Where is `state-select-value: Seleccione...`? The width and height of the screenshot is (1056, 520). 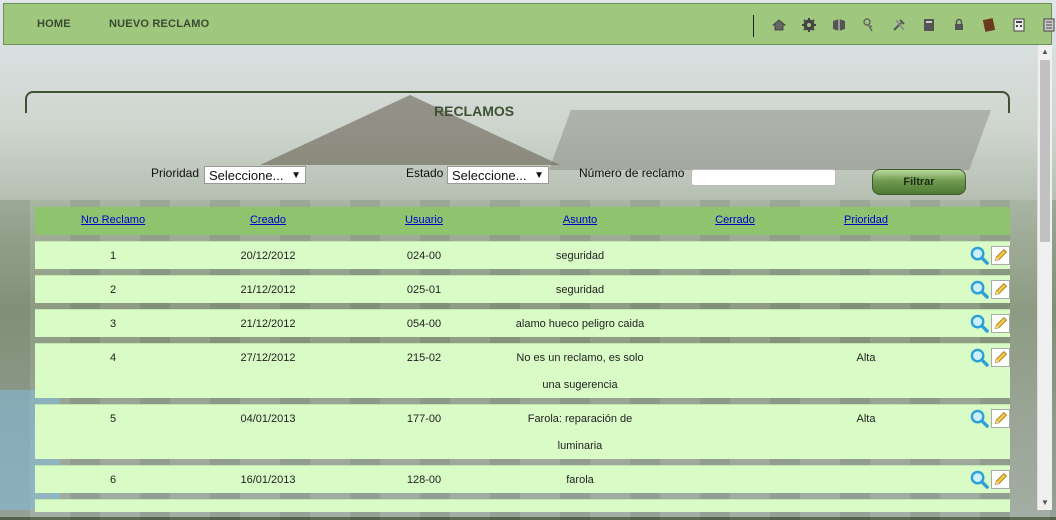
state-select-value: Seleccione... is located at coordinates (489, 175).